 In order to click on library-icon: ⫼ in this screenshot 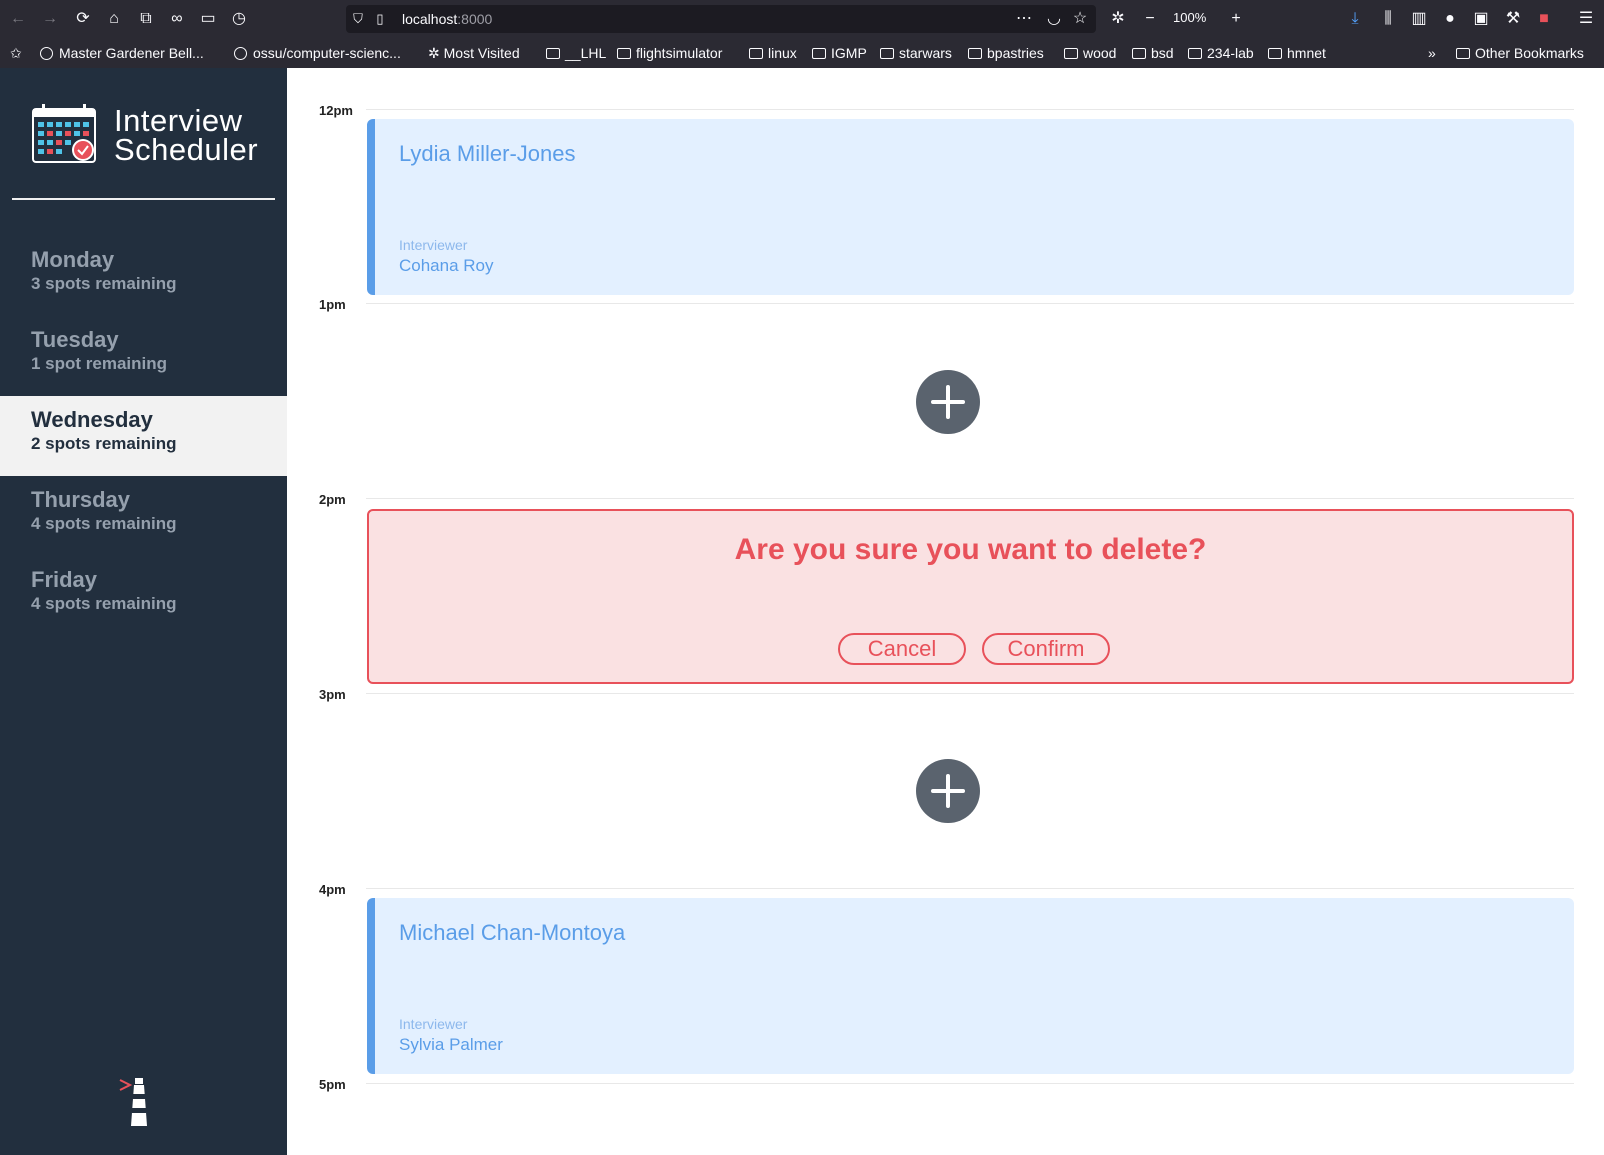, I will do `click(1388, 19)`.